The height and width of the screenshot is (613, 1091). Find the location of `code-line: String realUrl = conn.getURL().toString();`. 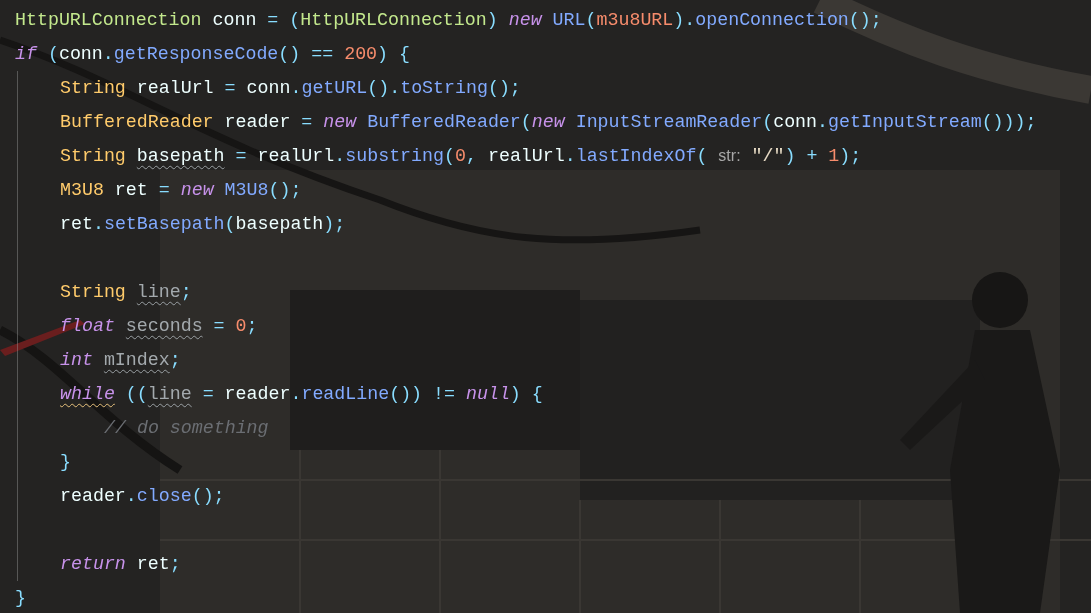

code-line: String realUrl = conn.getURL().toString(); is located at coordinates (290, 88).